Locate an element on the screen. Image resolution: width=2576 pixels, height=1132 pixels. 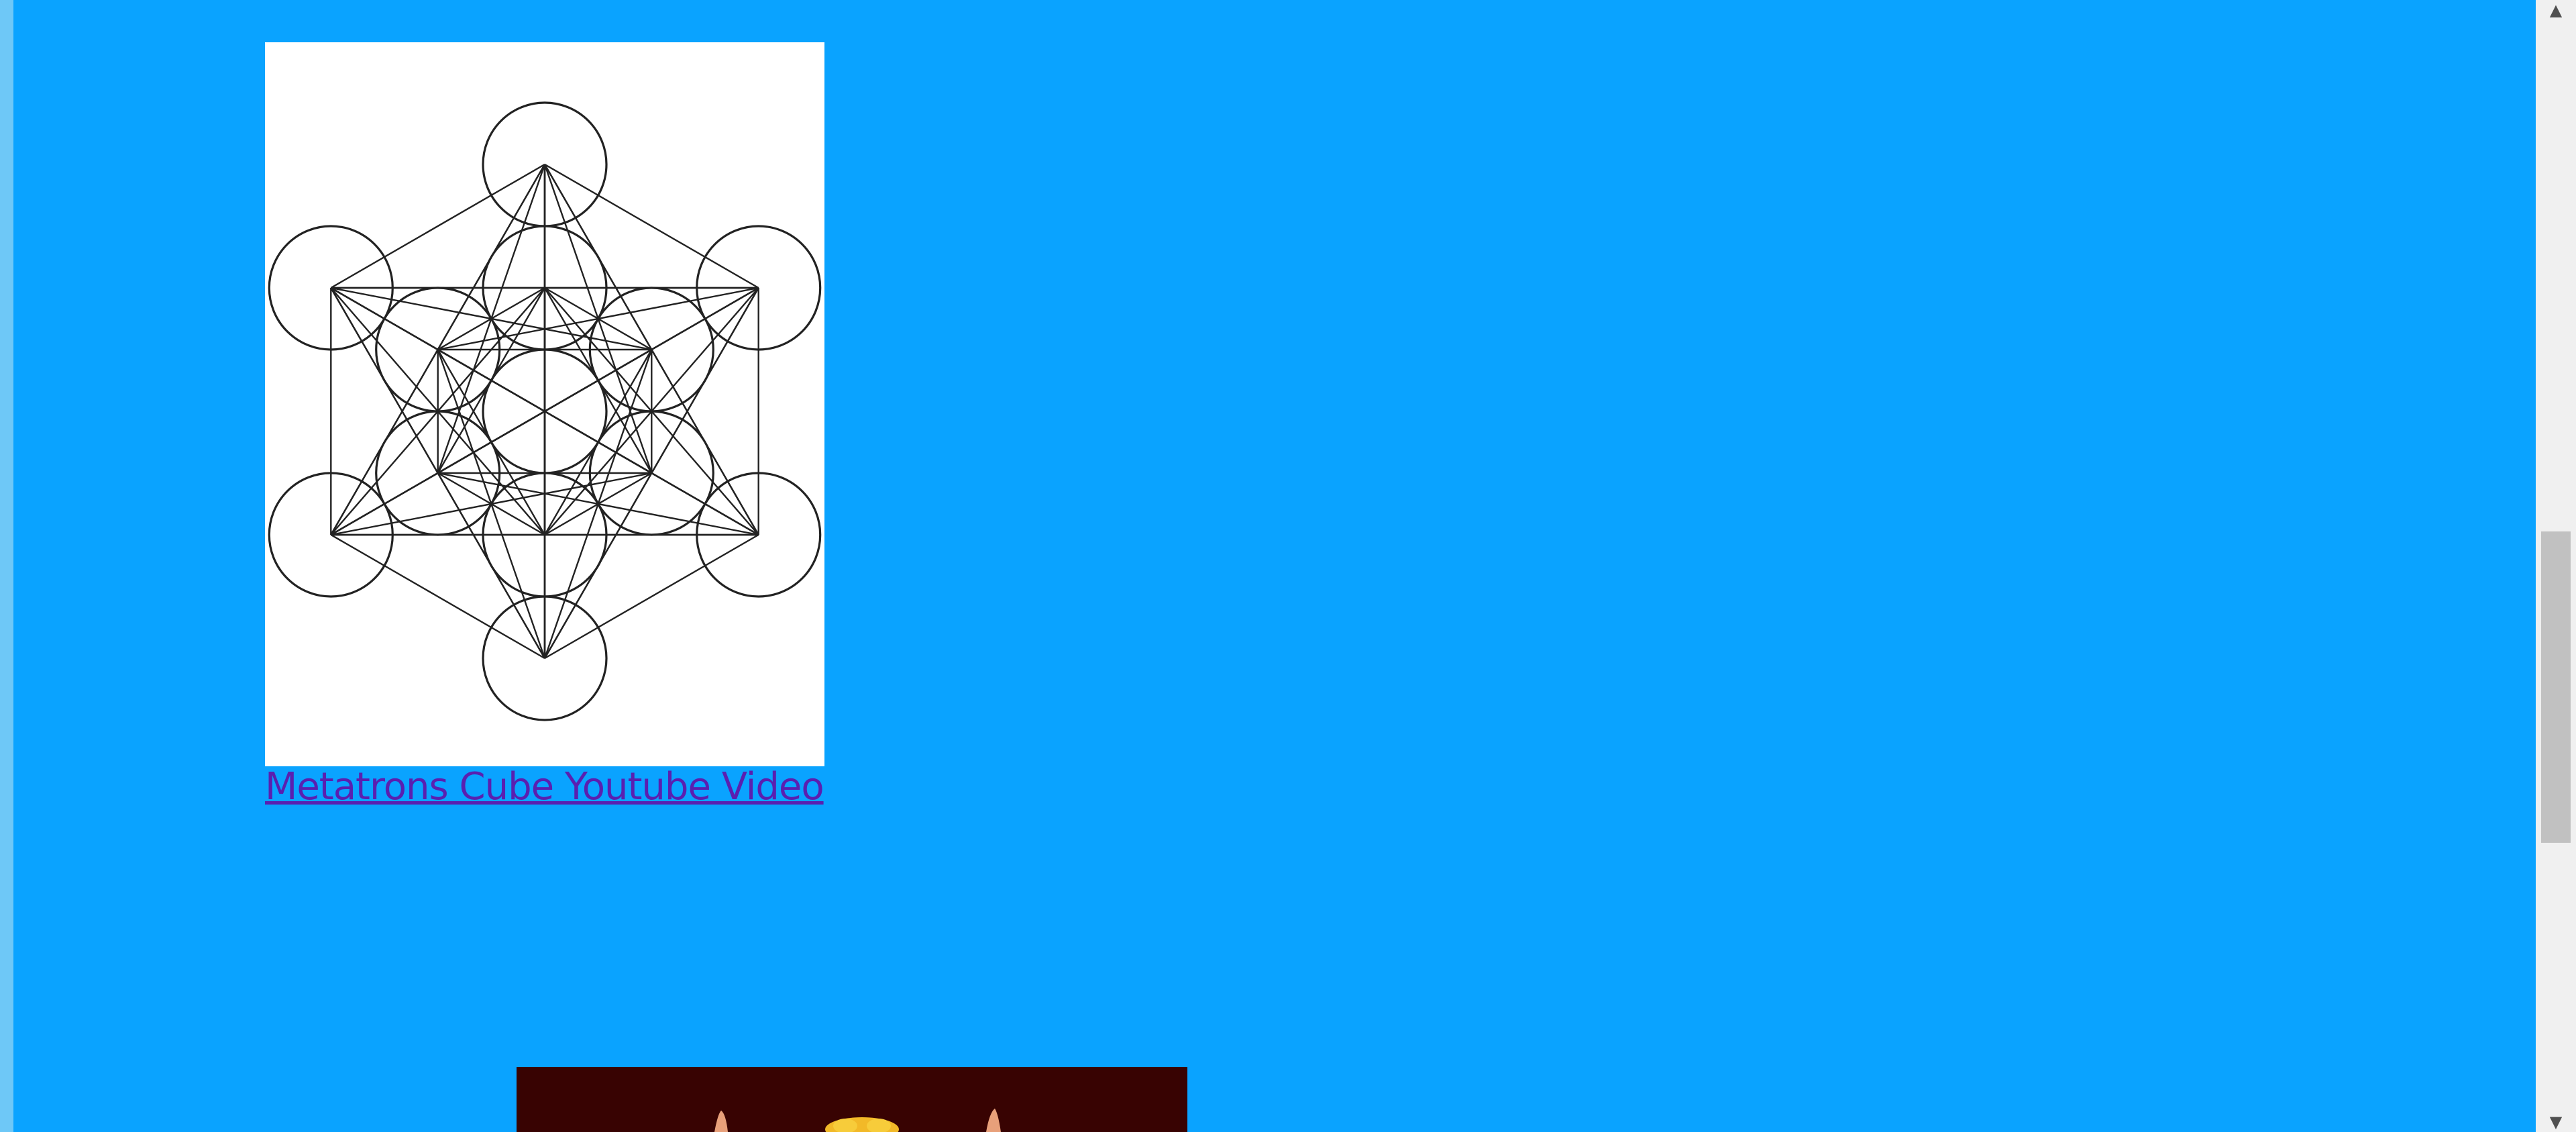
scrollbar-thumb is located at coordinates (2556, 687).